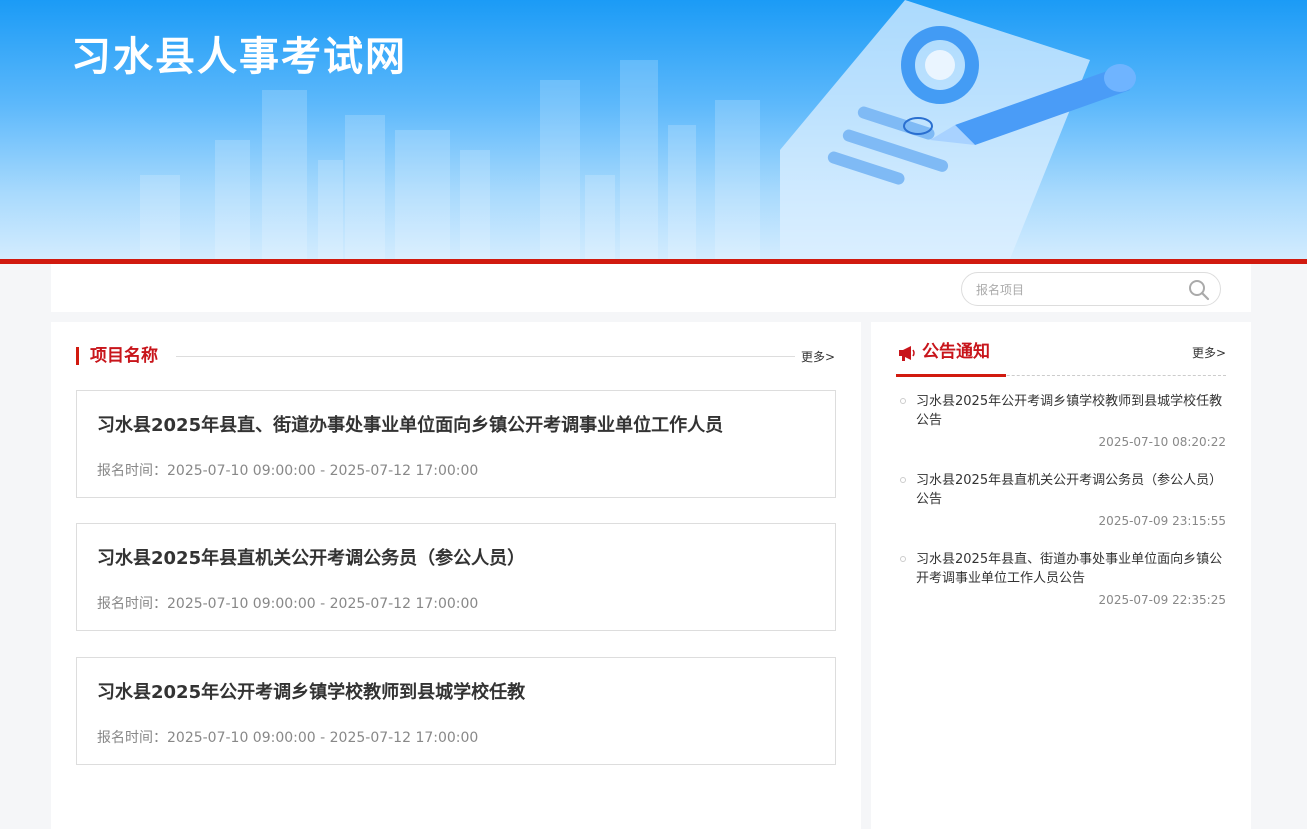  Describe the element at coordinates (1162, 442) in the screenshot. I see `notice-date: 2025-07-10 08:20:22` at that location.